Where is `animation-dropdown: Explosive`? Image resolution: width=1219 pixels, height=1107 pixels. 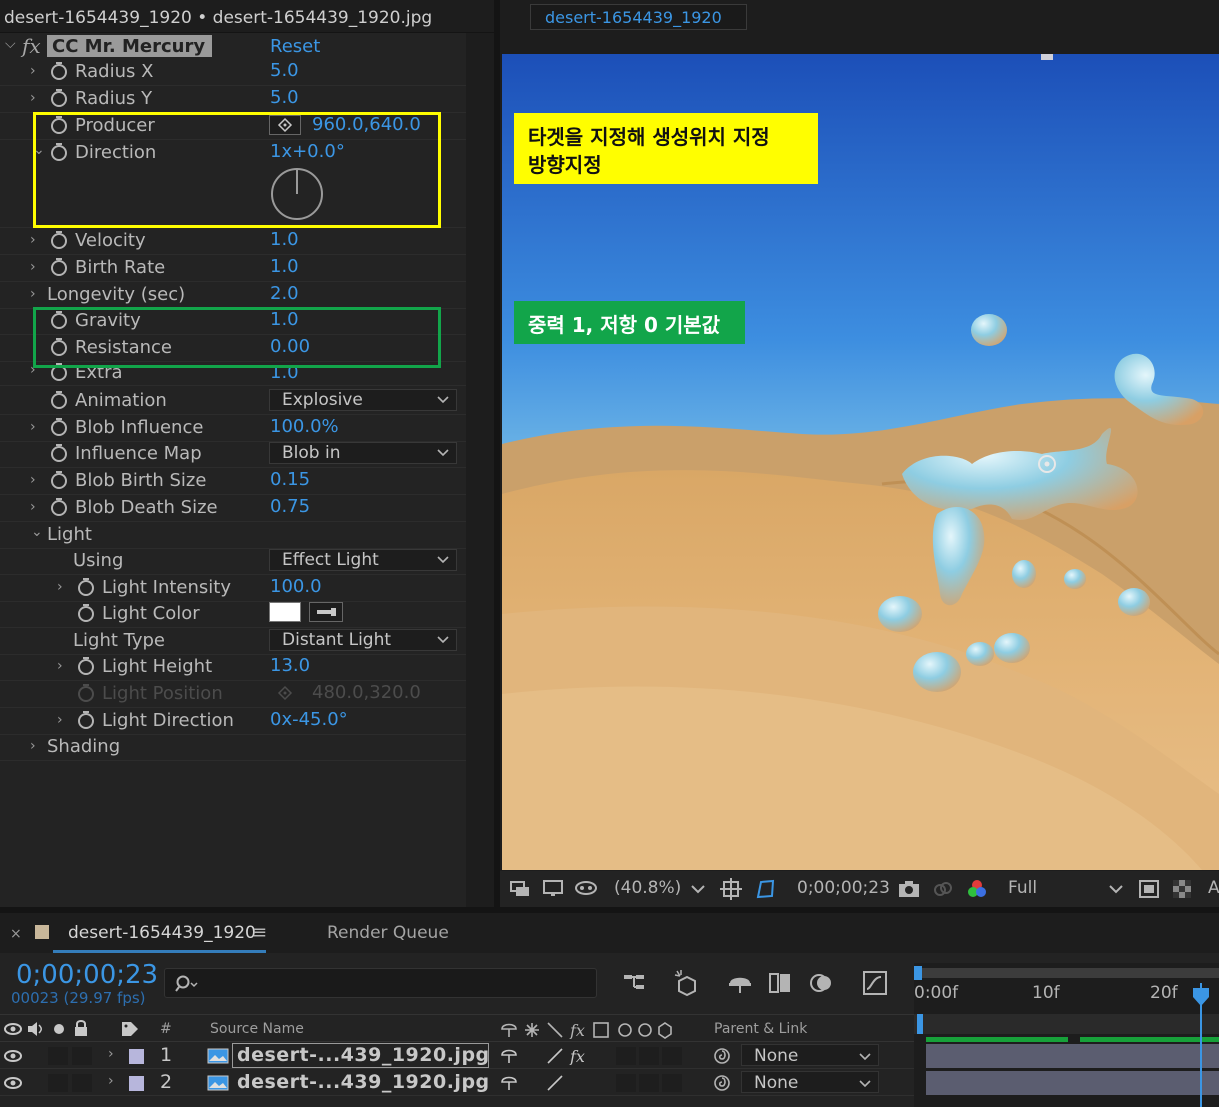 animation-dropdown: Explosive is located at coordinates (363, 400).